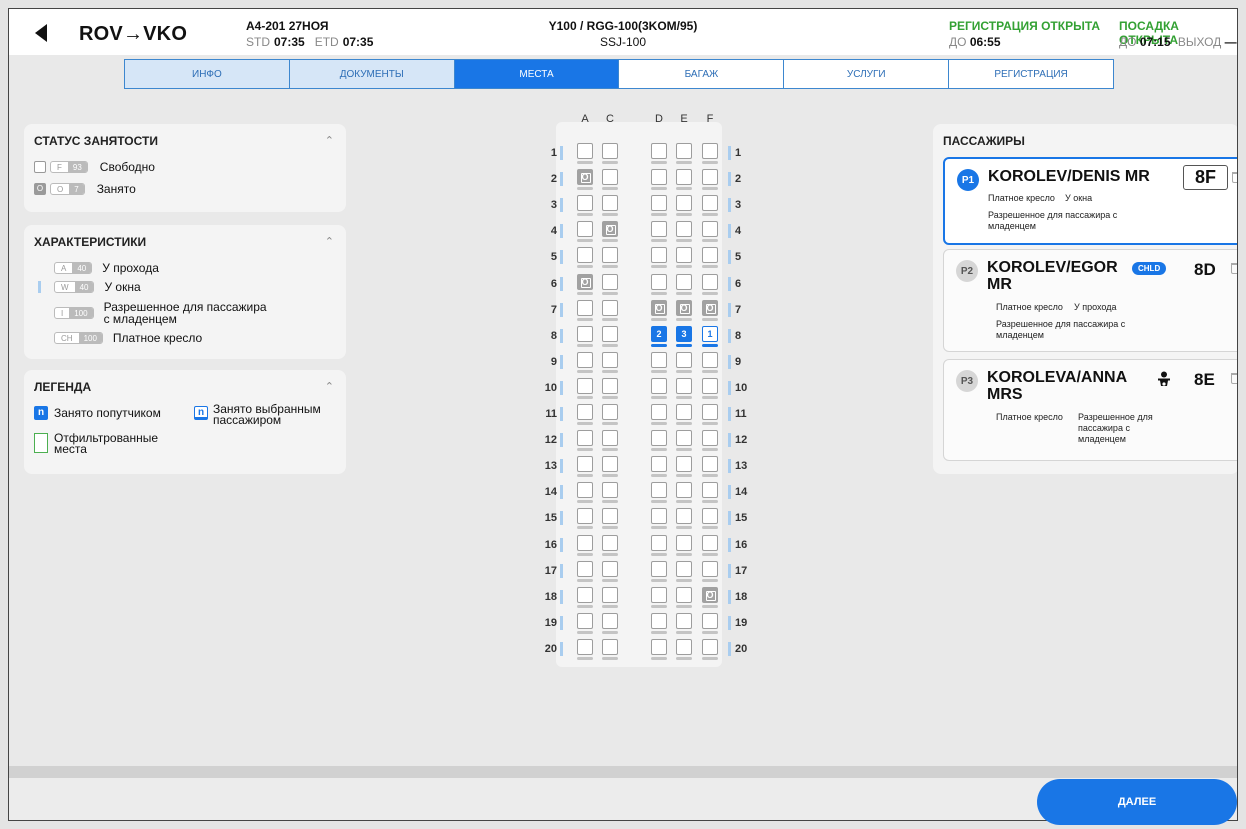  What do you see at coordinates (684, 542) in the screenshot?
I see `seat-16E` at bounding box center [684, 542].